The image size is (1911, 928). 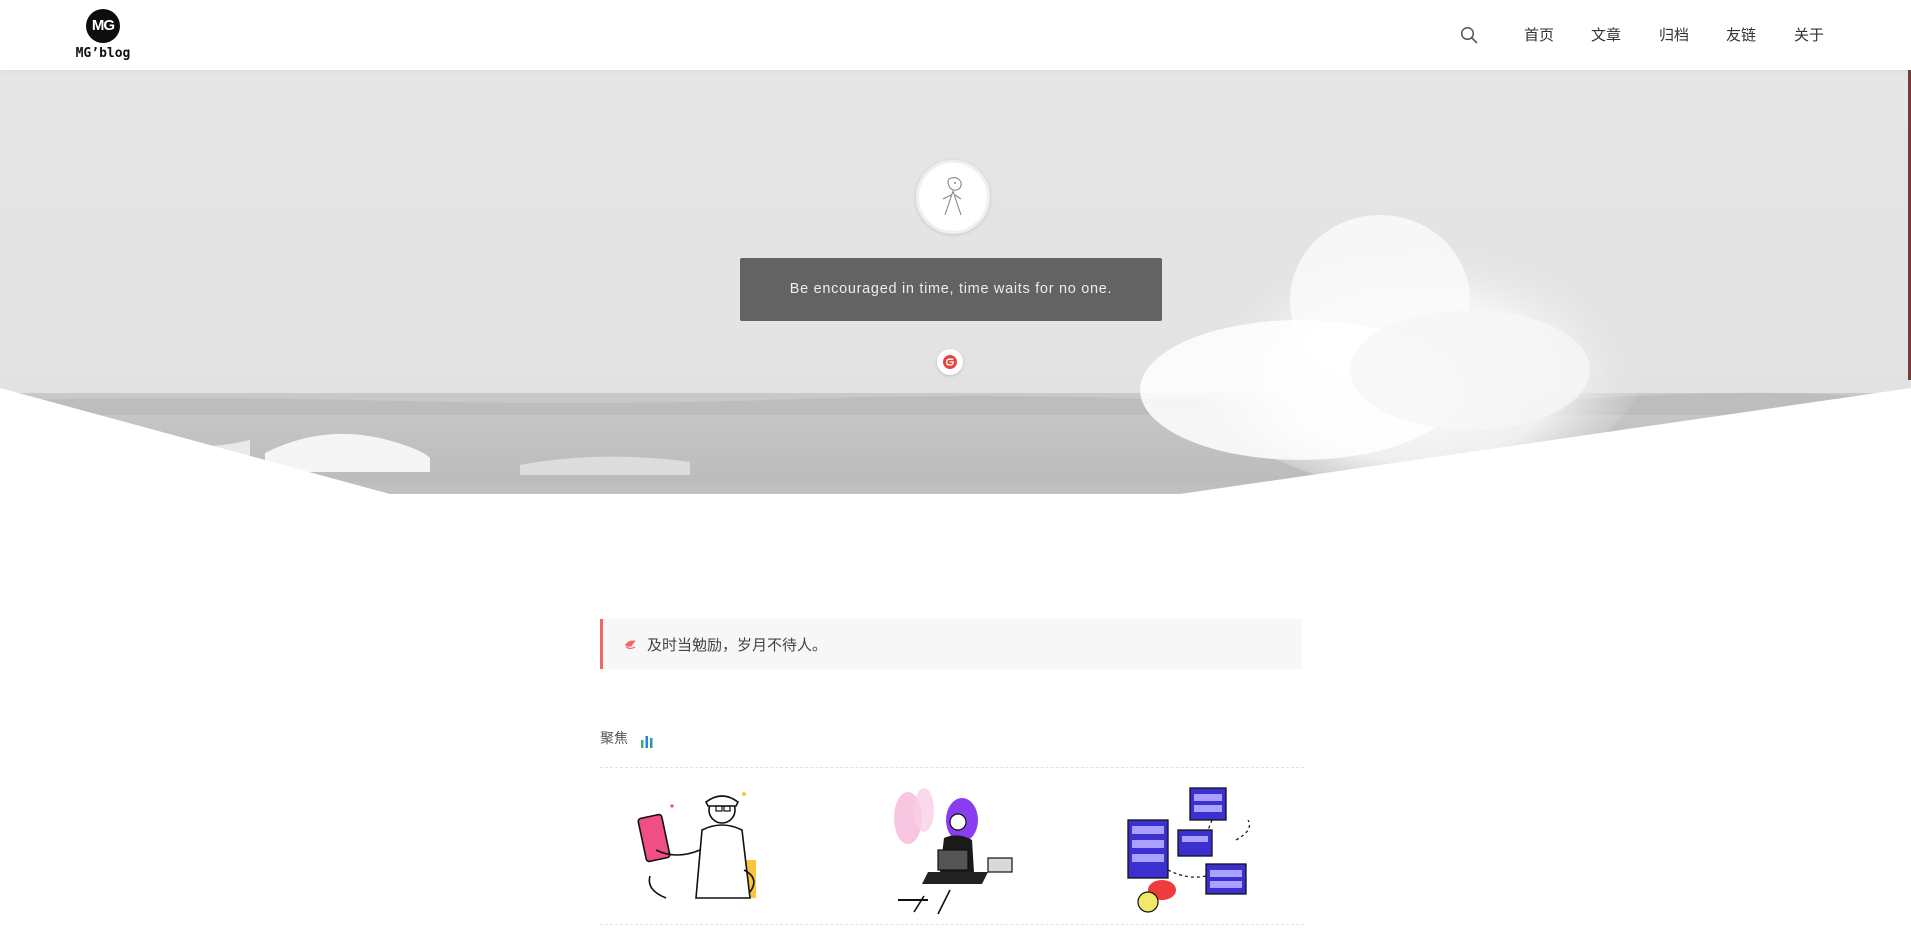 I want to click on gitee-link, so click(x=950, y=362).